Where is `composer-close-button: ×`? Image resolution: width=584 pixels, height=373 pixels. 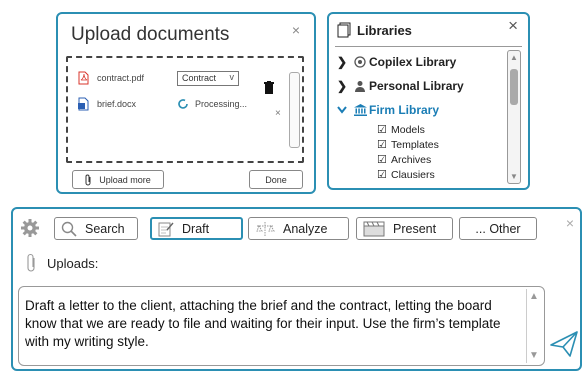 composer-close-button: × is located at coordinates (570, 223).